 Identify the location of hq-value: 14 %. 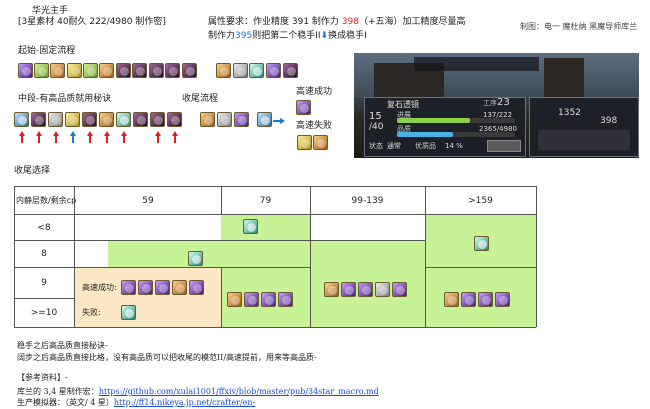
(454, 146).